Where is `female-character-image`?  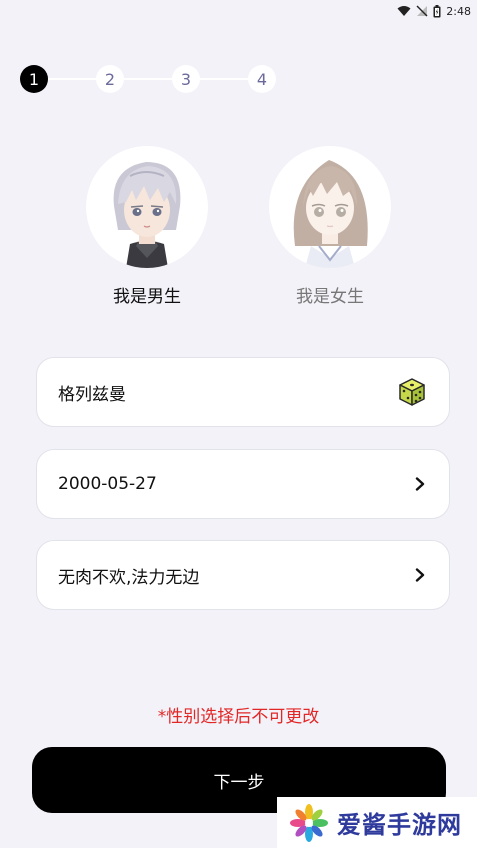
female-character-image is located at coordinates (330, 214).